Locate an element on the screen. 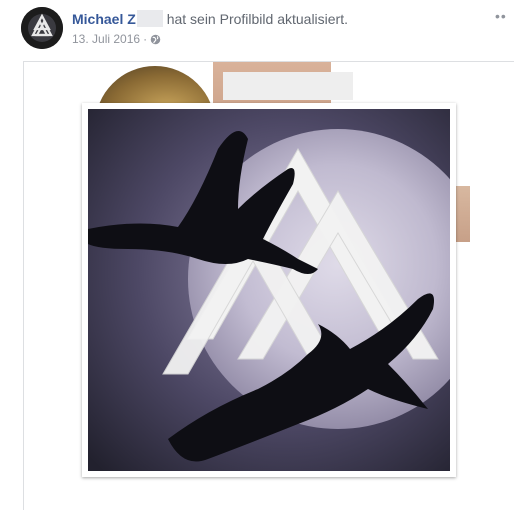  cover-photo-edge is located at coordinates (462, 214).